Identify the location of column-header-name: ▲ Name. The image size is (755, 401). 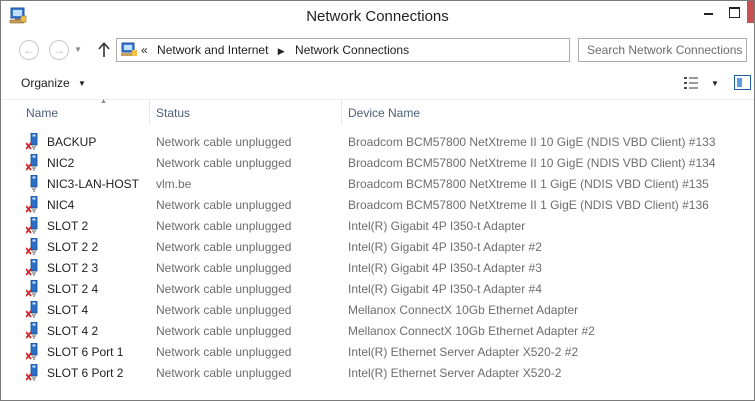
(85, 111).